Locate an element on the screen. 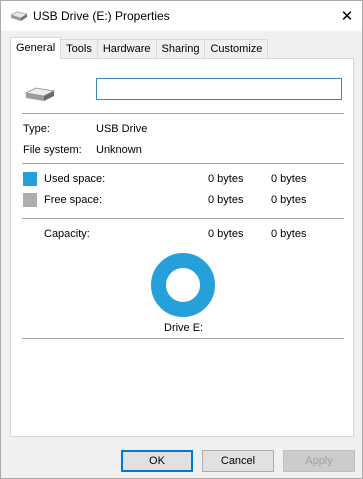 Image resolution: width=363 pixels, height=479 pixels. tab-strip: General Tools Hardware Sharing Customize is located at coordinates (139, 48).